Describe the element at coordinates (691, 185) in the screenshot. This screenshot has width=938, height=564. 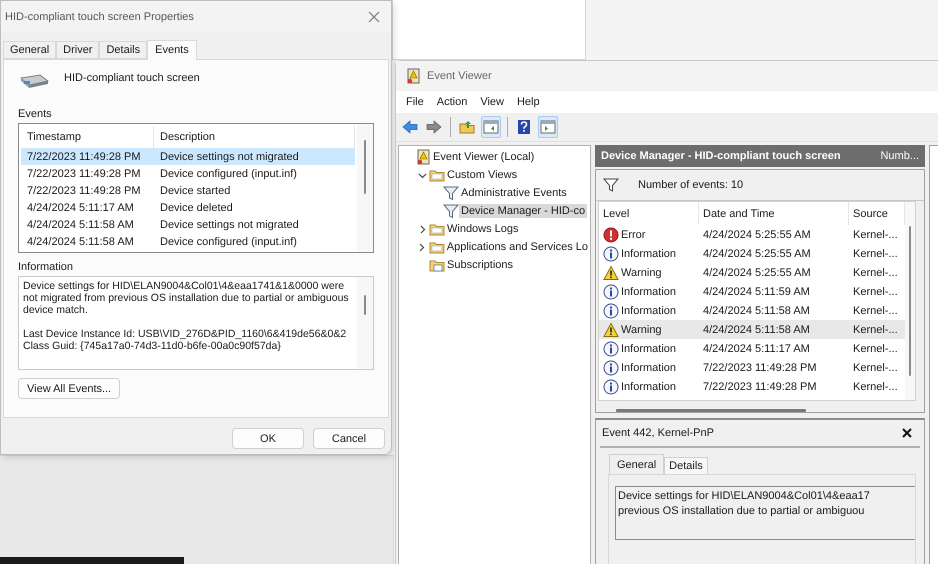
I see `event-count: Number of events: 10` at that location.